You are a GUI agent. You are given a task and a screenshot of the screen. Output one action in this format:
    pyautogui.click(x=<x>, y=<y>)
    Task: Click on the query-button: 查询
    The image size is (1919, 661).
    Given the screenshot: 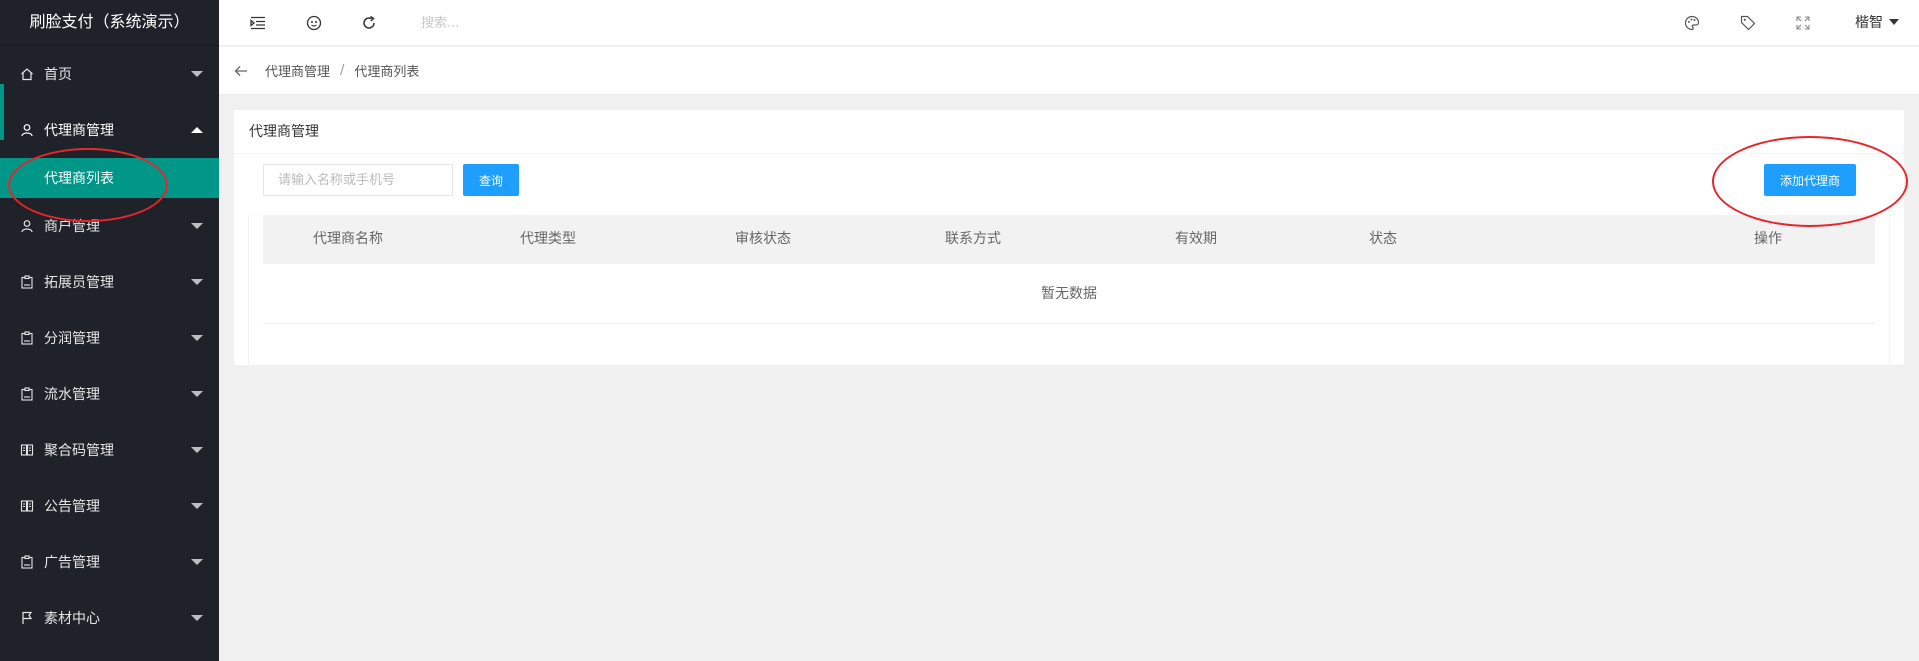 What is the action you would take?
    pyautogui.click(x=491, y=180)
    